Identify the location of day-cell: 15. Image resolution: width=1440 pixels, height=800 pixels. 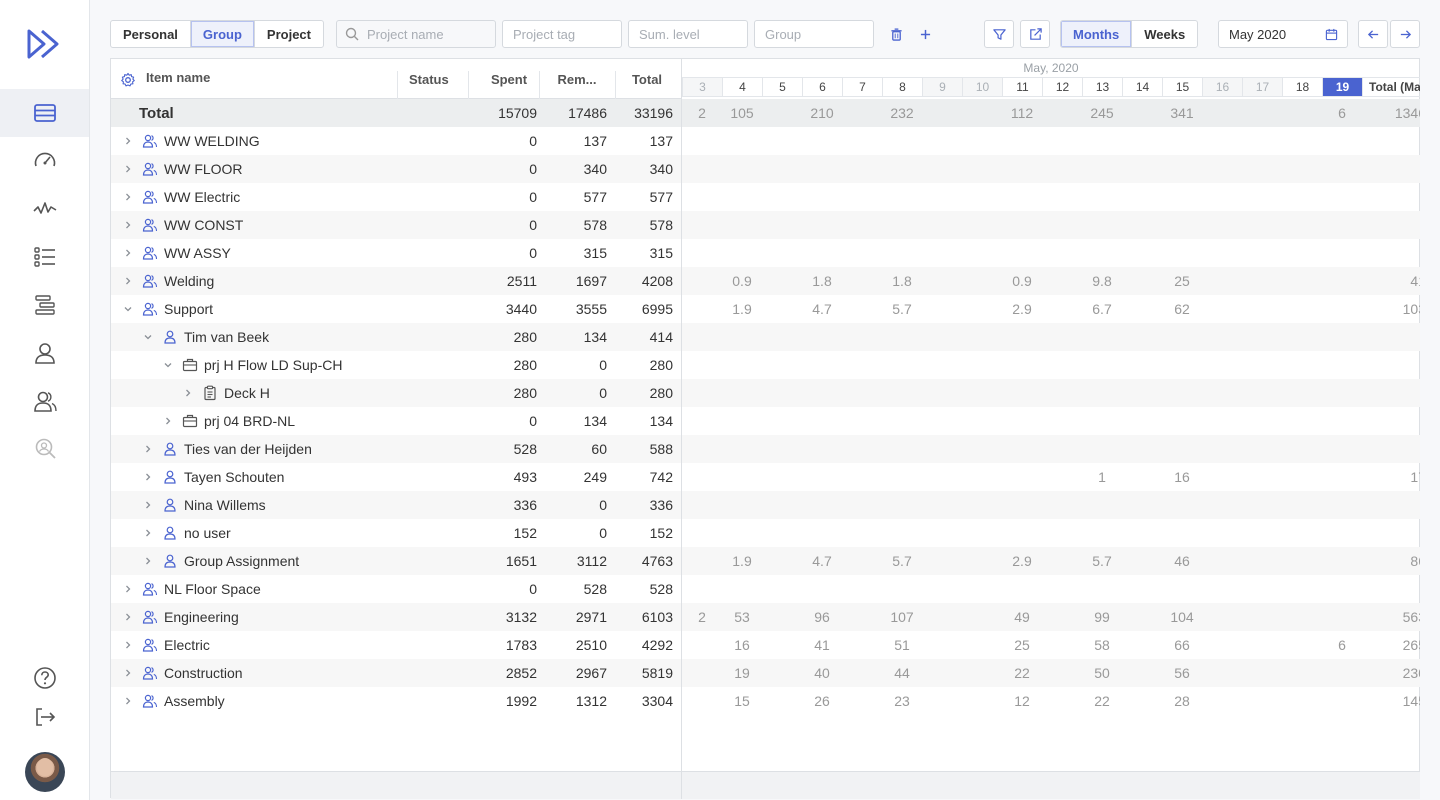
(742, 701).